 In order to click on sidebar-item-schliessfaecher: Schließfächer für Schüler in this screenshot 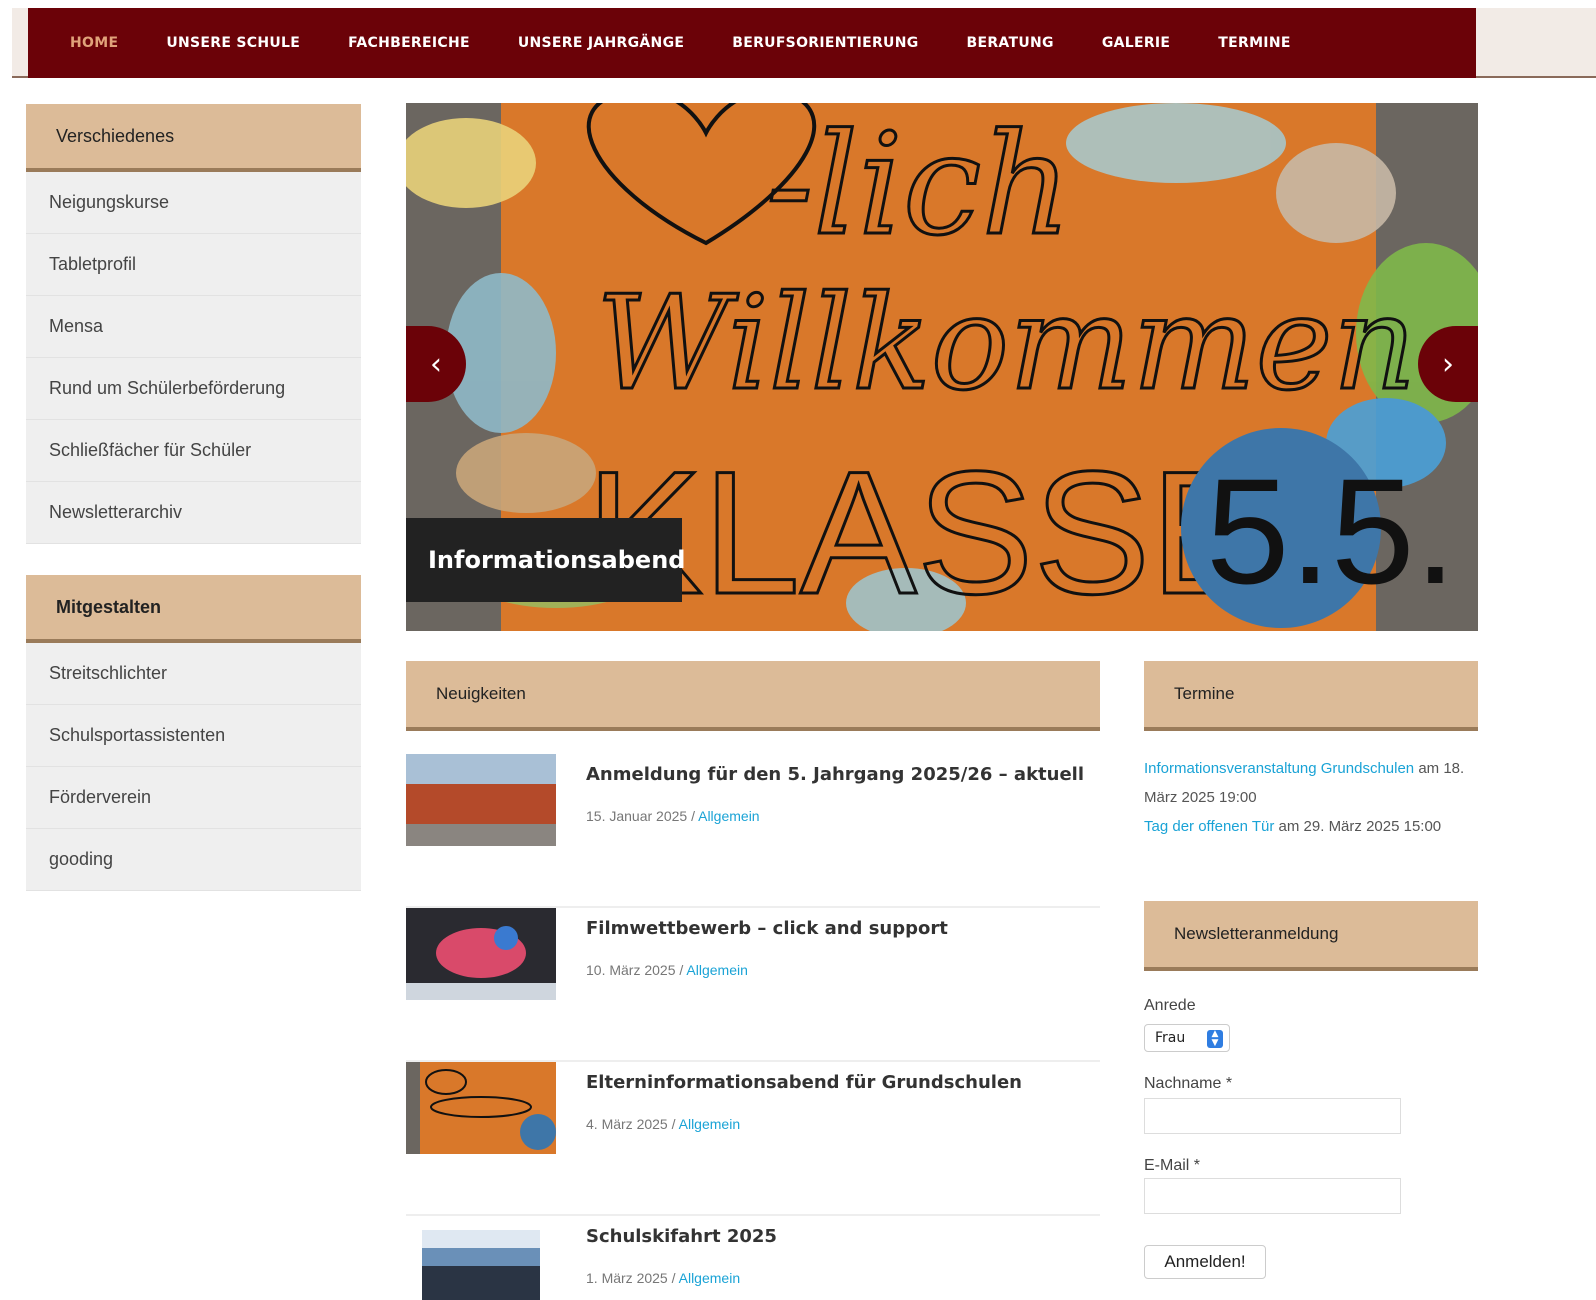, I will do `click(193, 451)`.